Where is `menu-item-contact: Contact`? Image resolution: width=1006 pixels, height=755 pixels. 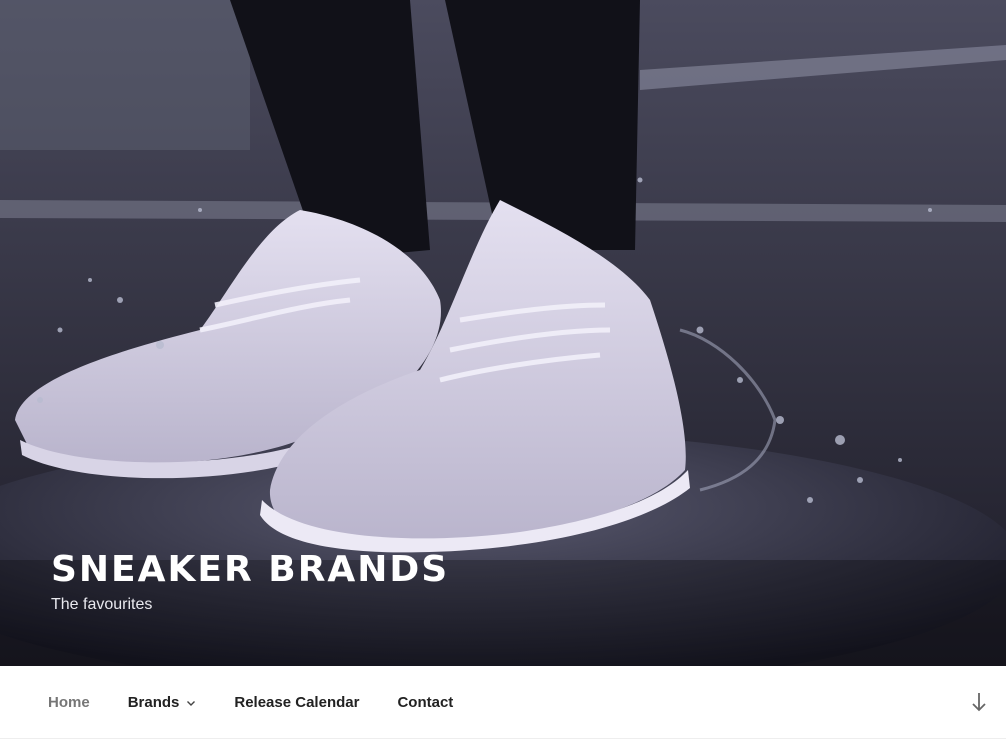 menu-item-contact: Contact is located at coordinates (425, 702).